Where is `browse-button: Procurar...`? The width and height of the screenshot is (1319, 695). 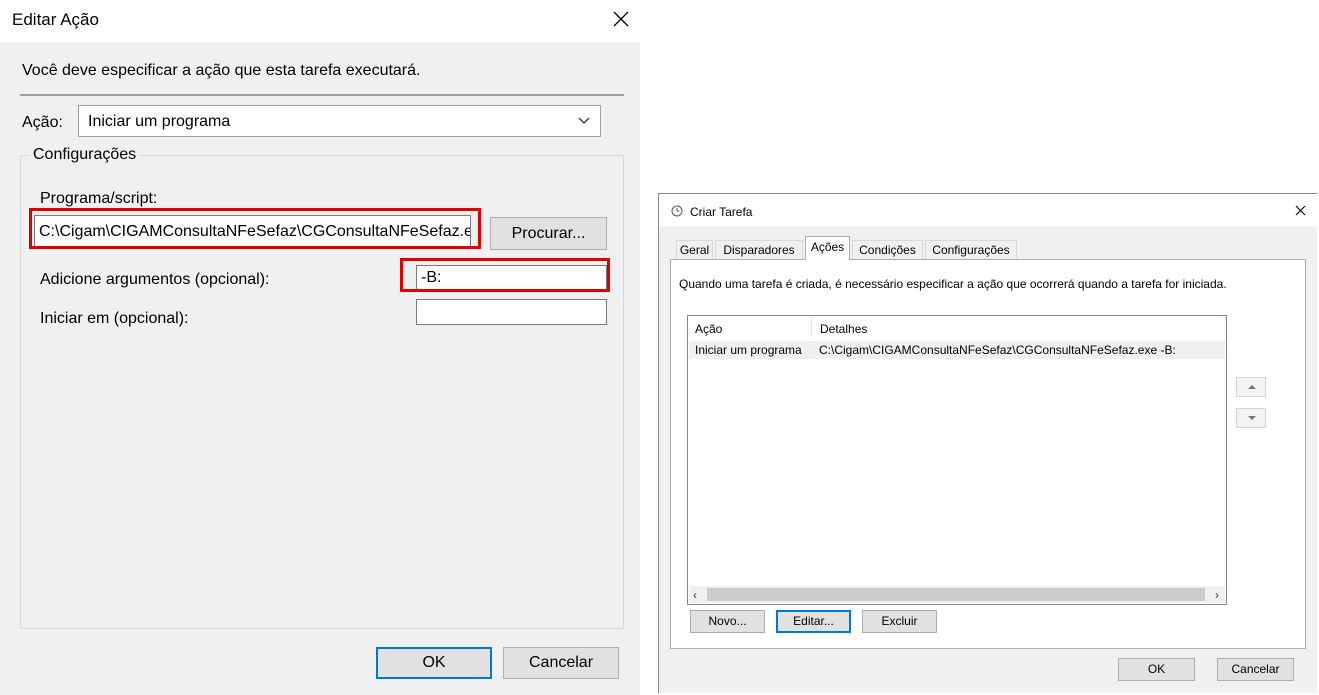
browse-button: Procurar... is located at coordinates (548, 233).